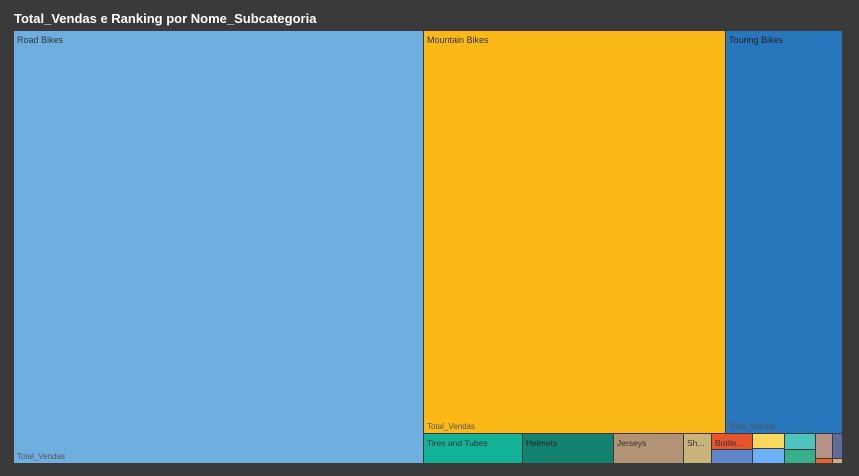 The height and width of the screenshot is (476, 859). I want to click on treemap-tile-helmets: Helmets, so click(568, 448).